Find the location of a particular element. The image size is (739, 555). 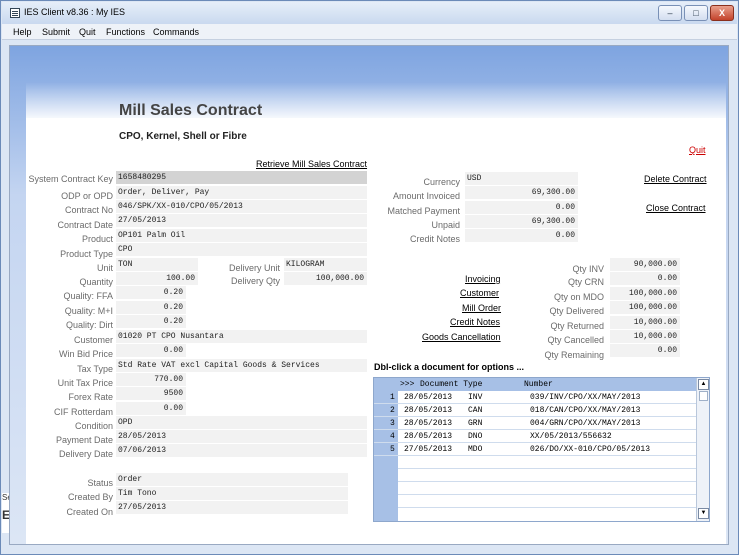

header-number: Number is located at coordinates (538, 384).